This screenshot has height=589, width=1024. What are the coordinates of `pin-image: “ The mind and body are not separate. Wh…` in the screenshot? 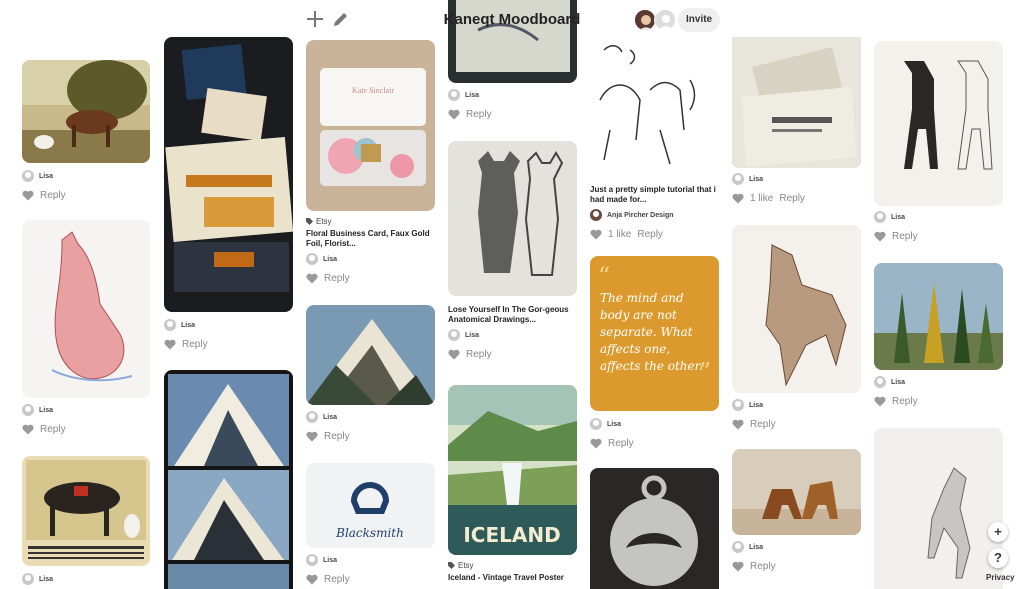 It's located at (654, 333).